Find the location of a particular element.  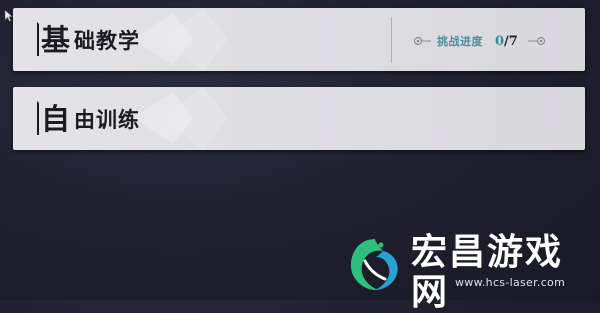

basic-tutorial-title: 基 础教学 is located at coordinates (88, 39).